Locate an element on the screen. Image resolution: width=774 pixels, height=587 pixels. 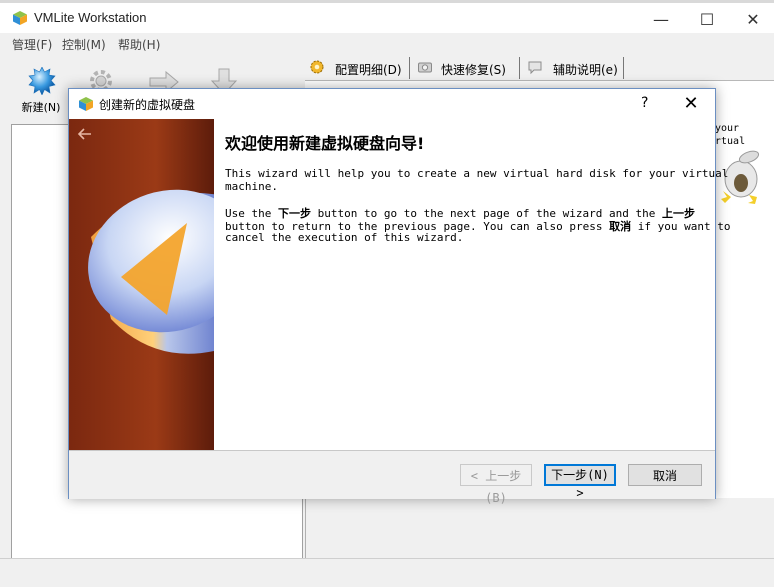
wizard-text-line-2: machine. is located at coordinates (251, 186).